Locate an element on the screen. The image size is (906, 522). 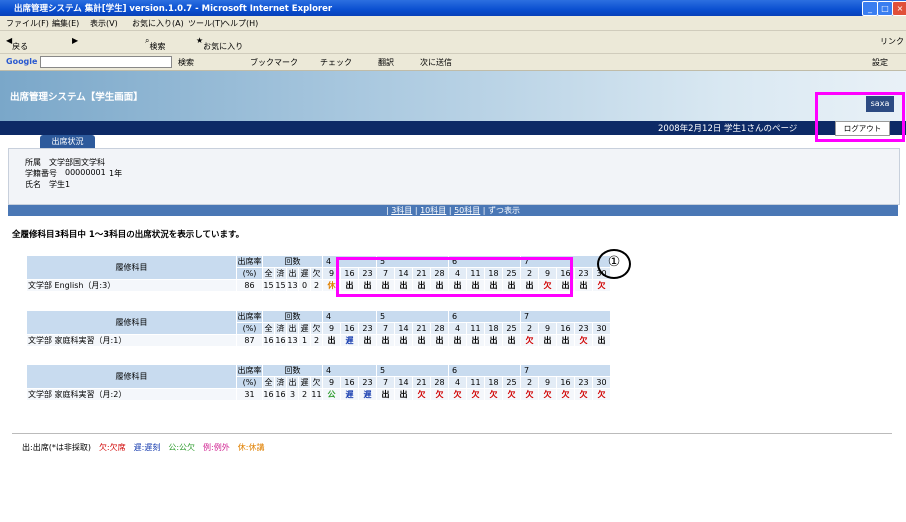
menu-item-0: ファイル(F) is located at coordinates (27, 23).